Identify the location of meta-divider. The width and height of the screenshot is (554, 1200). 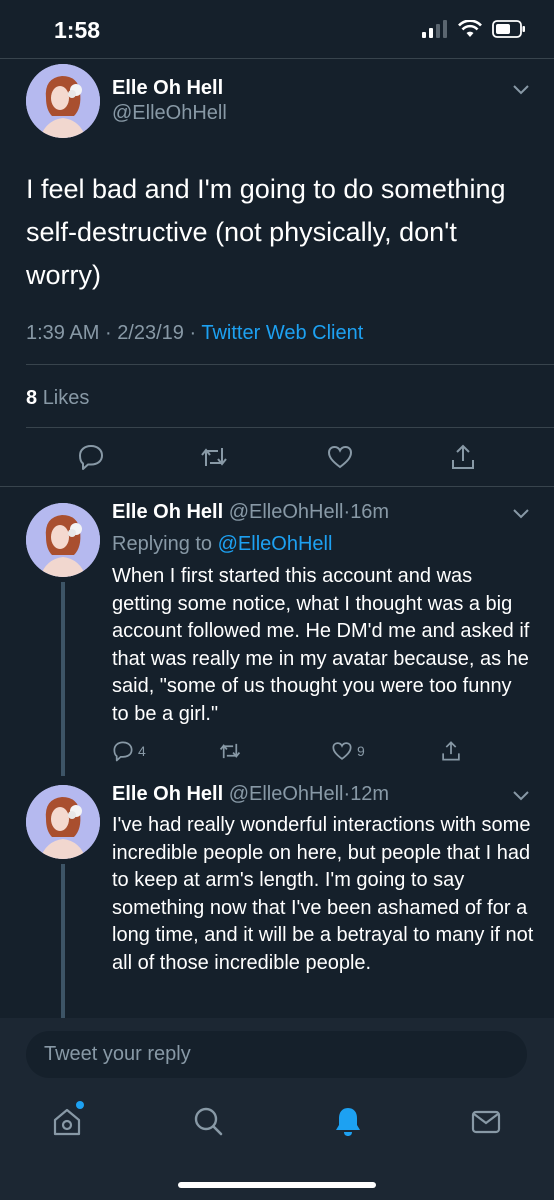
(290, 364).